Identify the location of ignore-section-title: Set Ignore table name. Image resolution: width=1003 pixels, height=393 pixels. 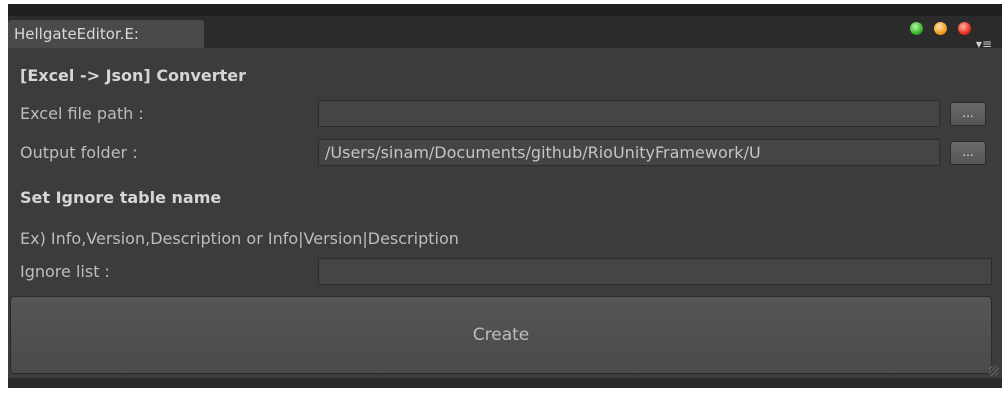
(121, 197).